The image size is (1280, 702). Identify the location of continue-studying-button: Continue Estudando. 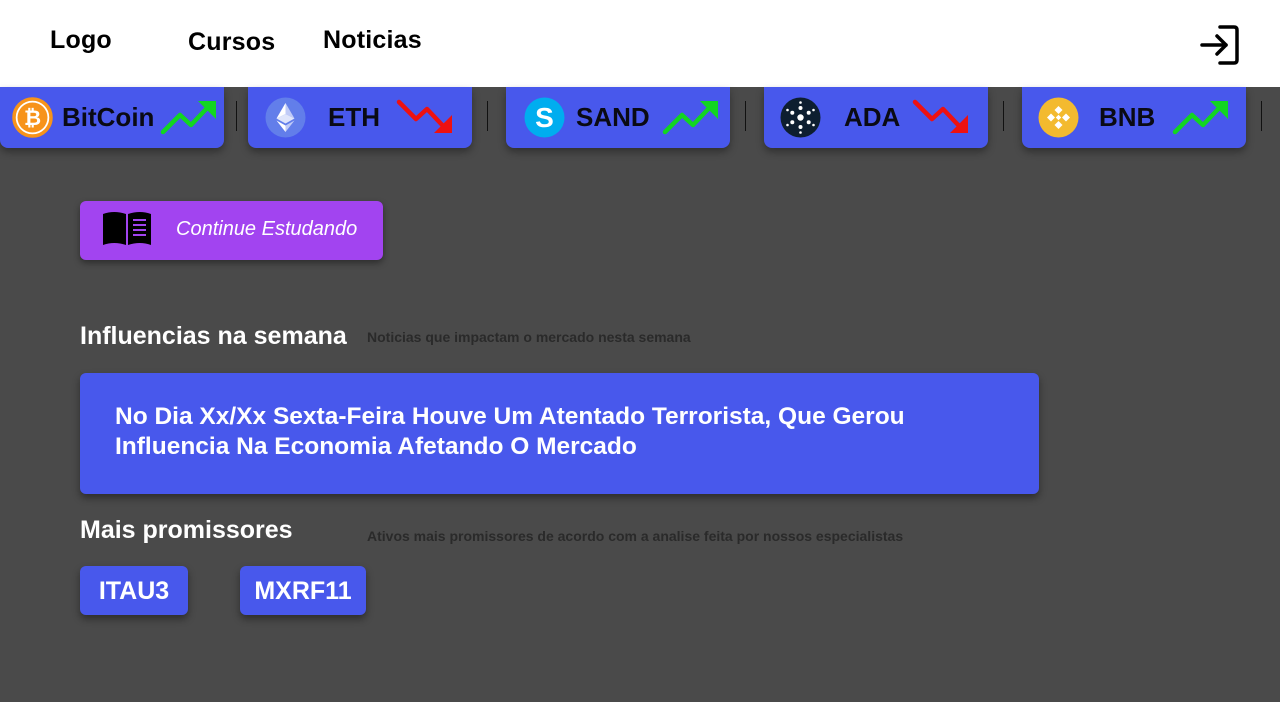
(231, 230).